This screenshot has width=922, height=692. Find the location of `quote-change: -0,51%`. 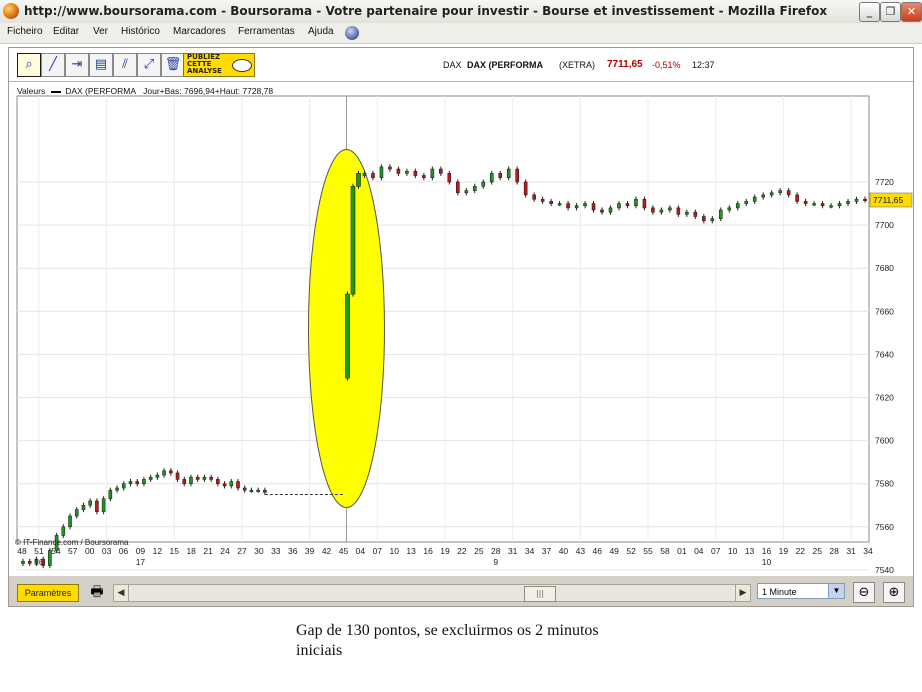

quote-change: -0,51% is located at coordinates (666, 65).